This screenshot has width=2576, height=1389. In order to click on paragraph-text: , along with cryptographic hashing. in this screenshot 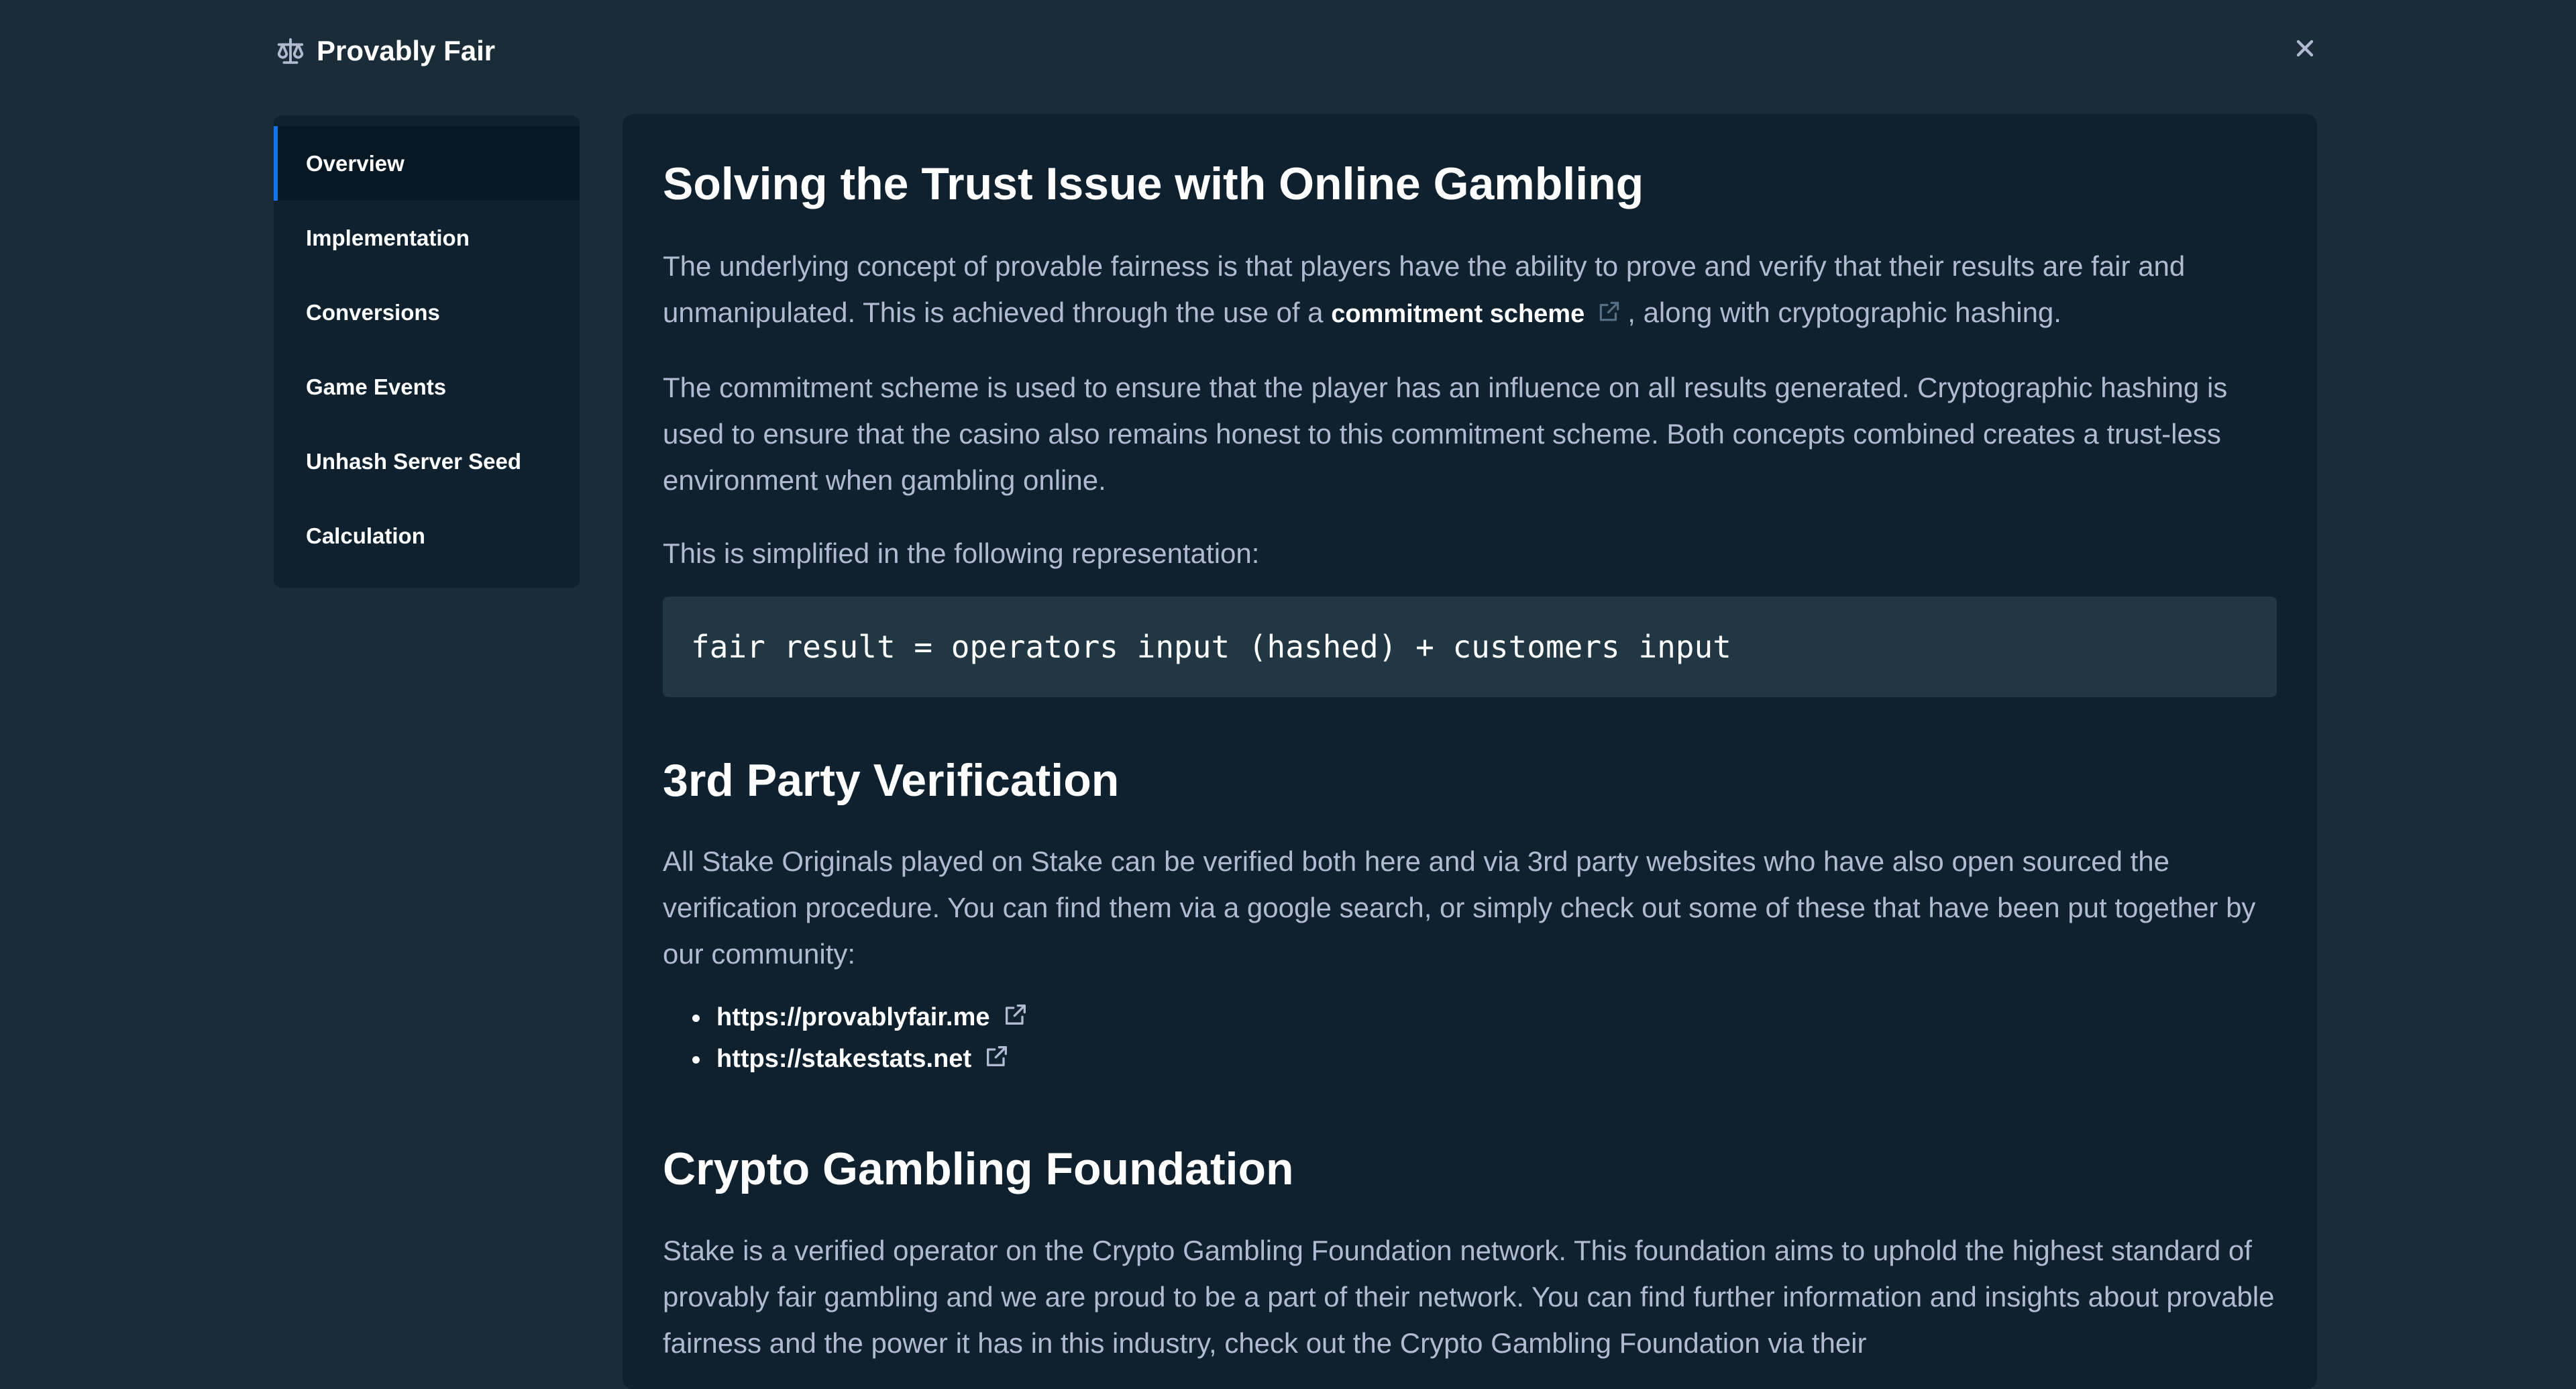, I will do `click(1844, 312)`.